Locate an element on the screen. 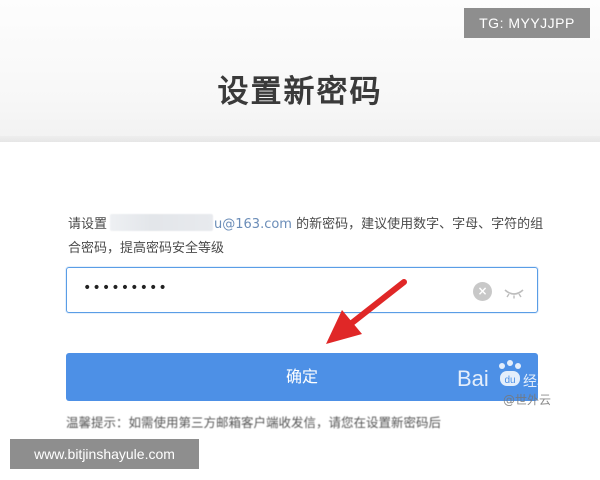 Image resolution: width=600 pixels, height=480 pixels. eye-closed-icon is located at coordinates (514, 293).